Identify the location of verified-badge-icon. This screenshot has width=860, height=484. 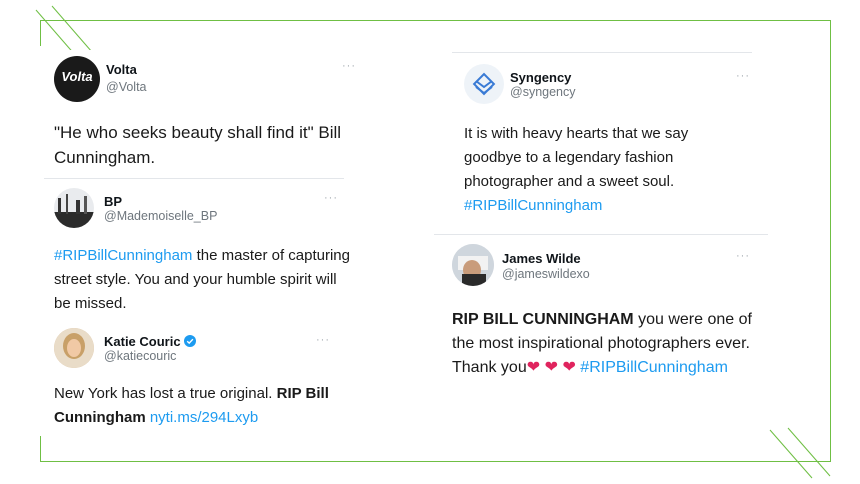
(190, 341).